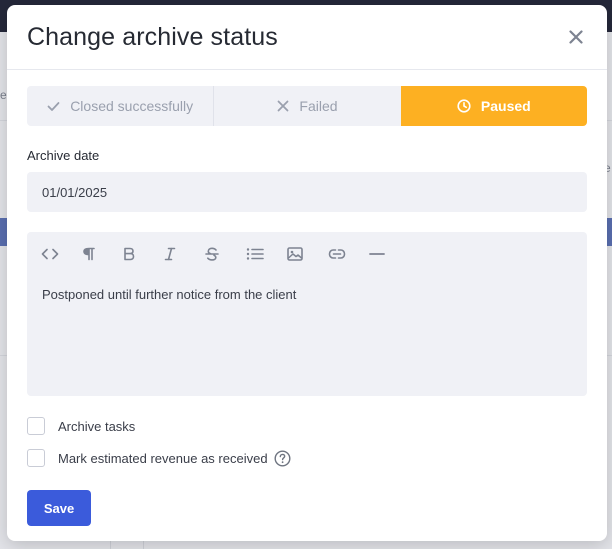 This screenshot has width=612, height=549. Describe the element at coordinates (337, 254) in the screenshot. I see `link-icon` at that location.